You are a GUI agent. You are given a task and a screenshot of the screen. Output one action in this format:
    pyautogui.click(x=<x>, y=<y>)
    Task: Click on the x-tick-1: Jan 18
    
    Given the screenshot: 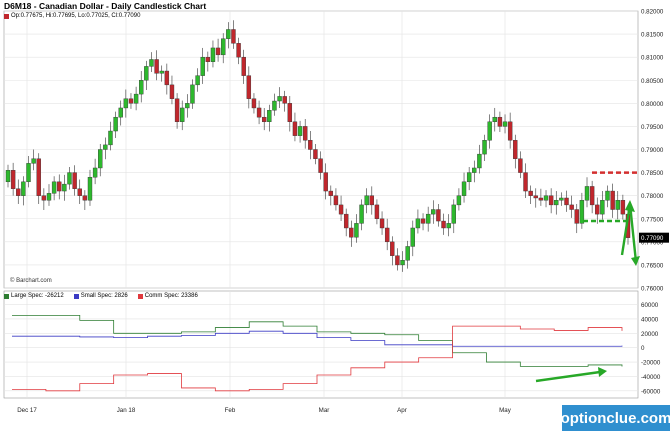 What is the action you would take?
    pyautogui.click(x=126, y=410)
    